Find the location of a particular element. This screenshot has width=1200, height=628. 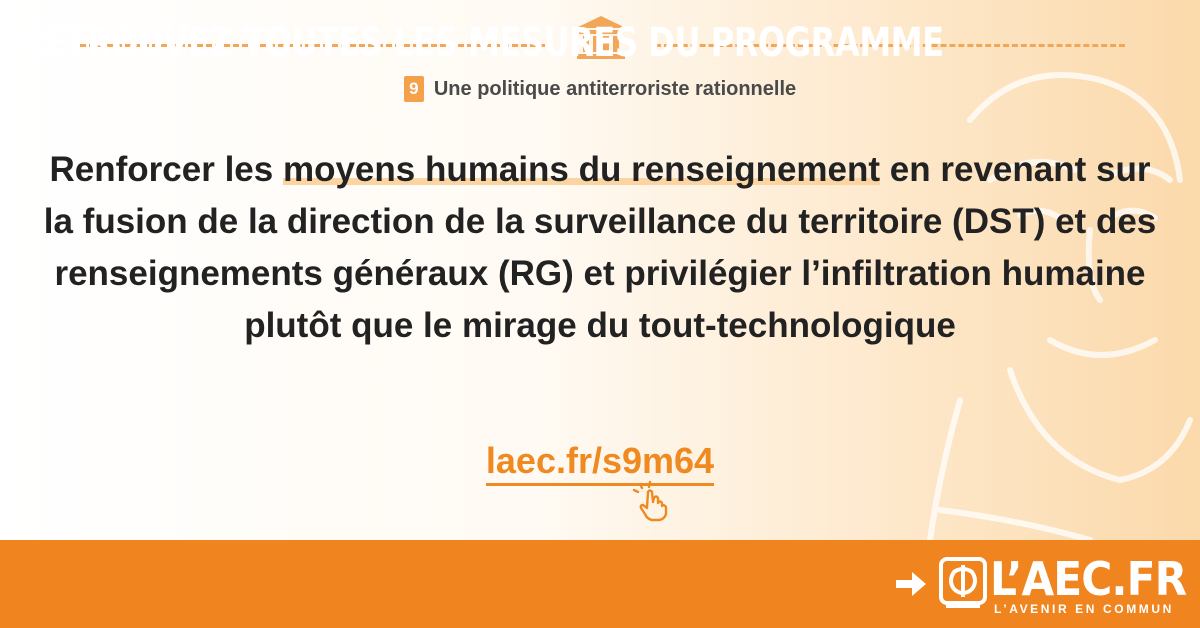

logo-tagline: L’AVENIR EN COMMUN is located at coordinates (1084, 609).